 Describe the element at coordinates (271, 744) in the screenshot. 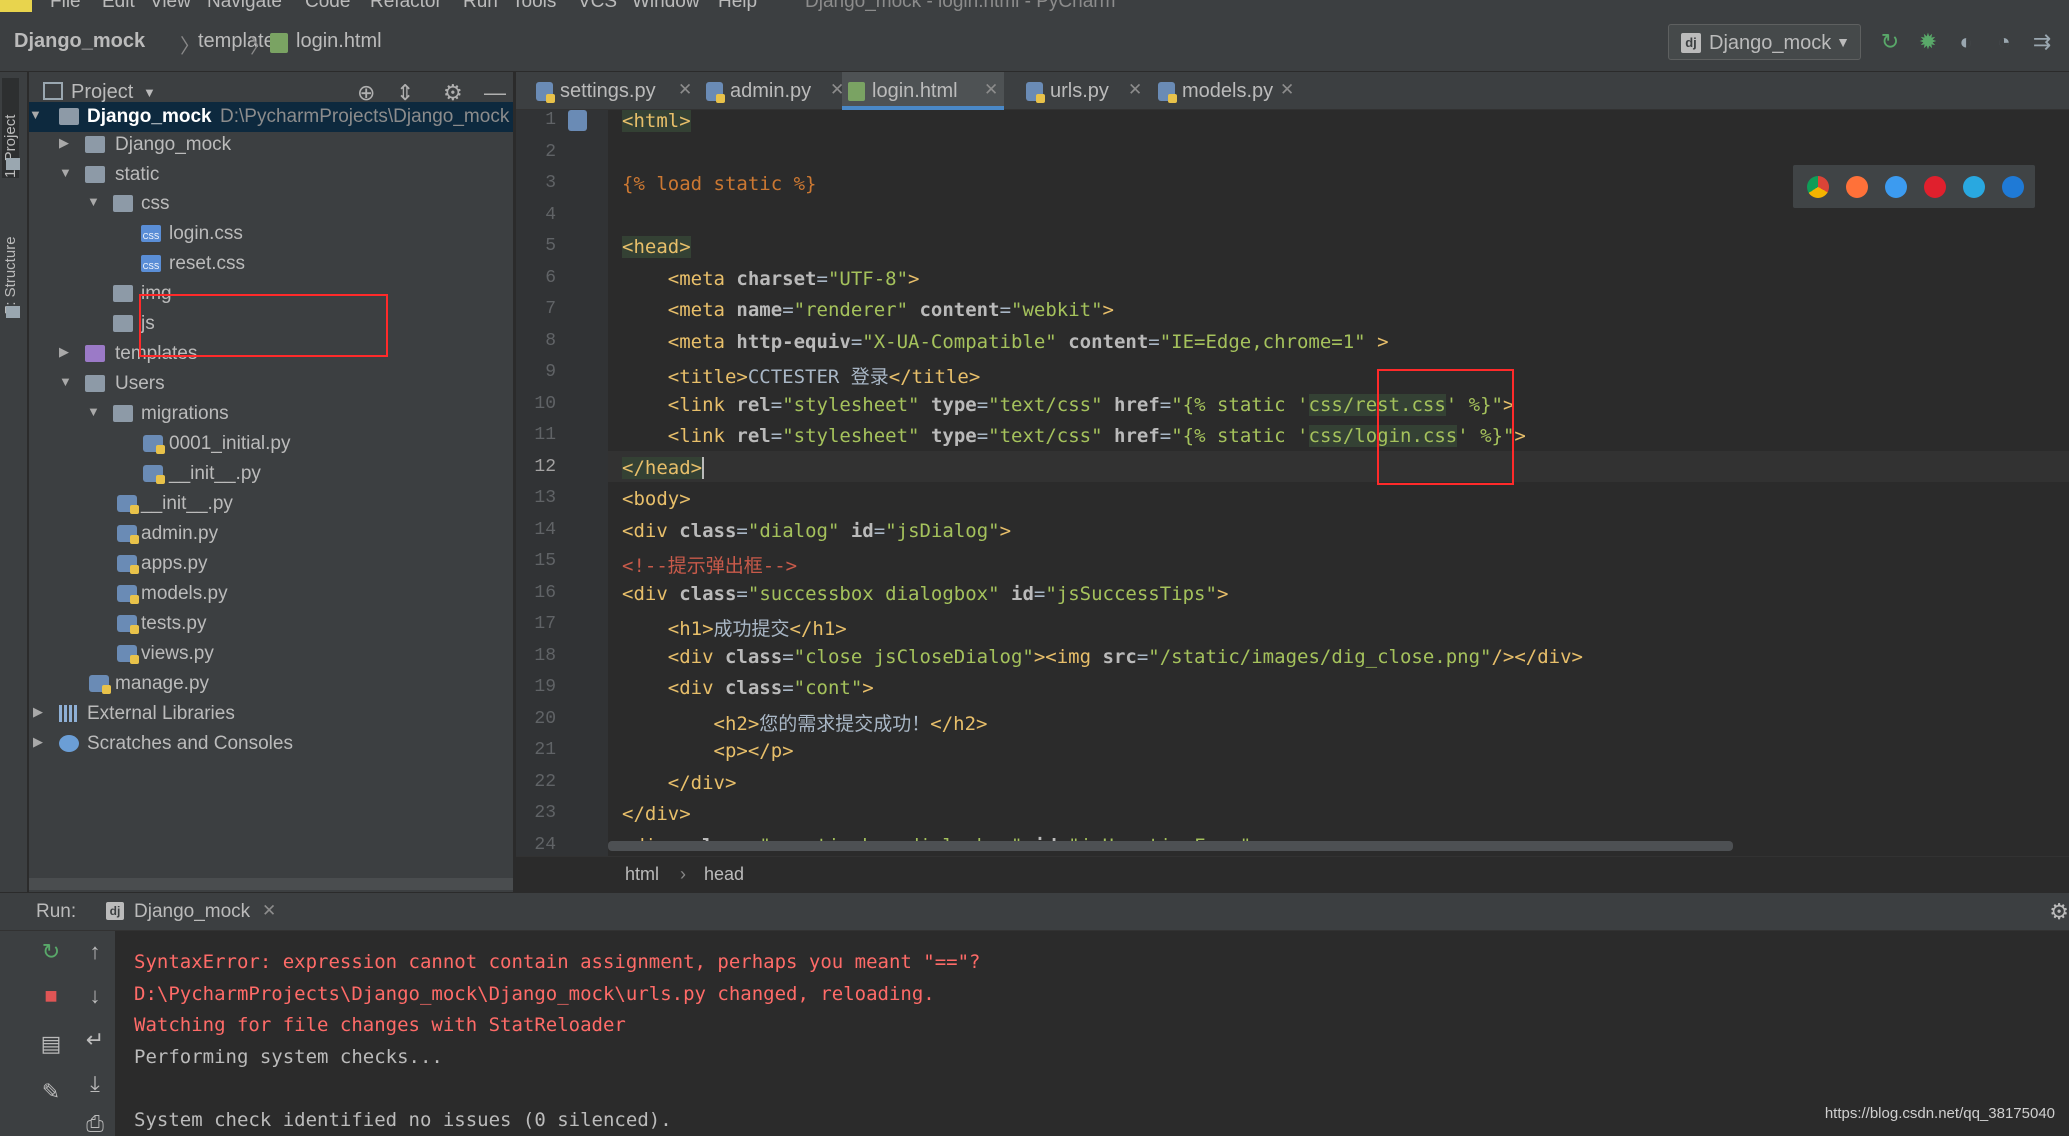

I see `tree-item-scratches: ▶ Scratches and Consoles` at that location.